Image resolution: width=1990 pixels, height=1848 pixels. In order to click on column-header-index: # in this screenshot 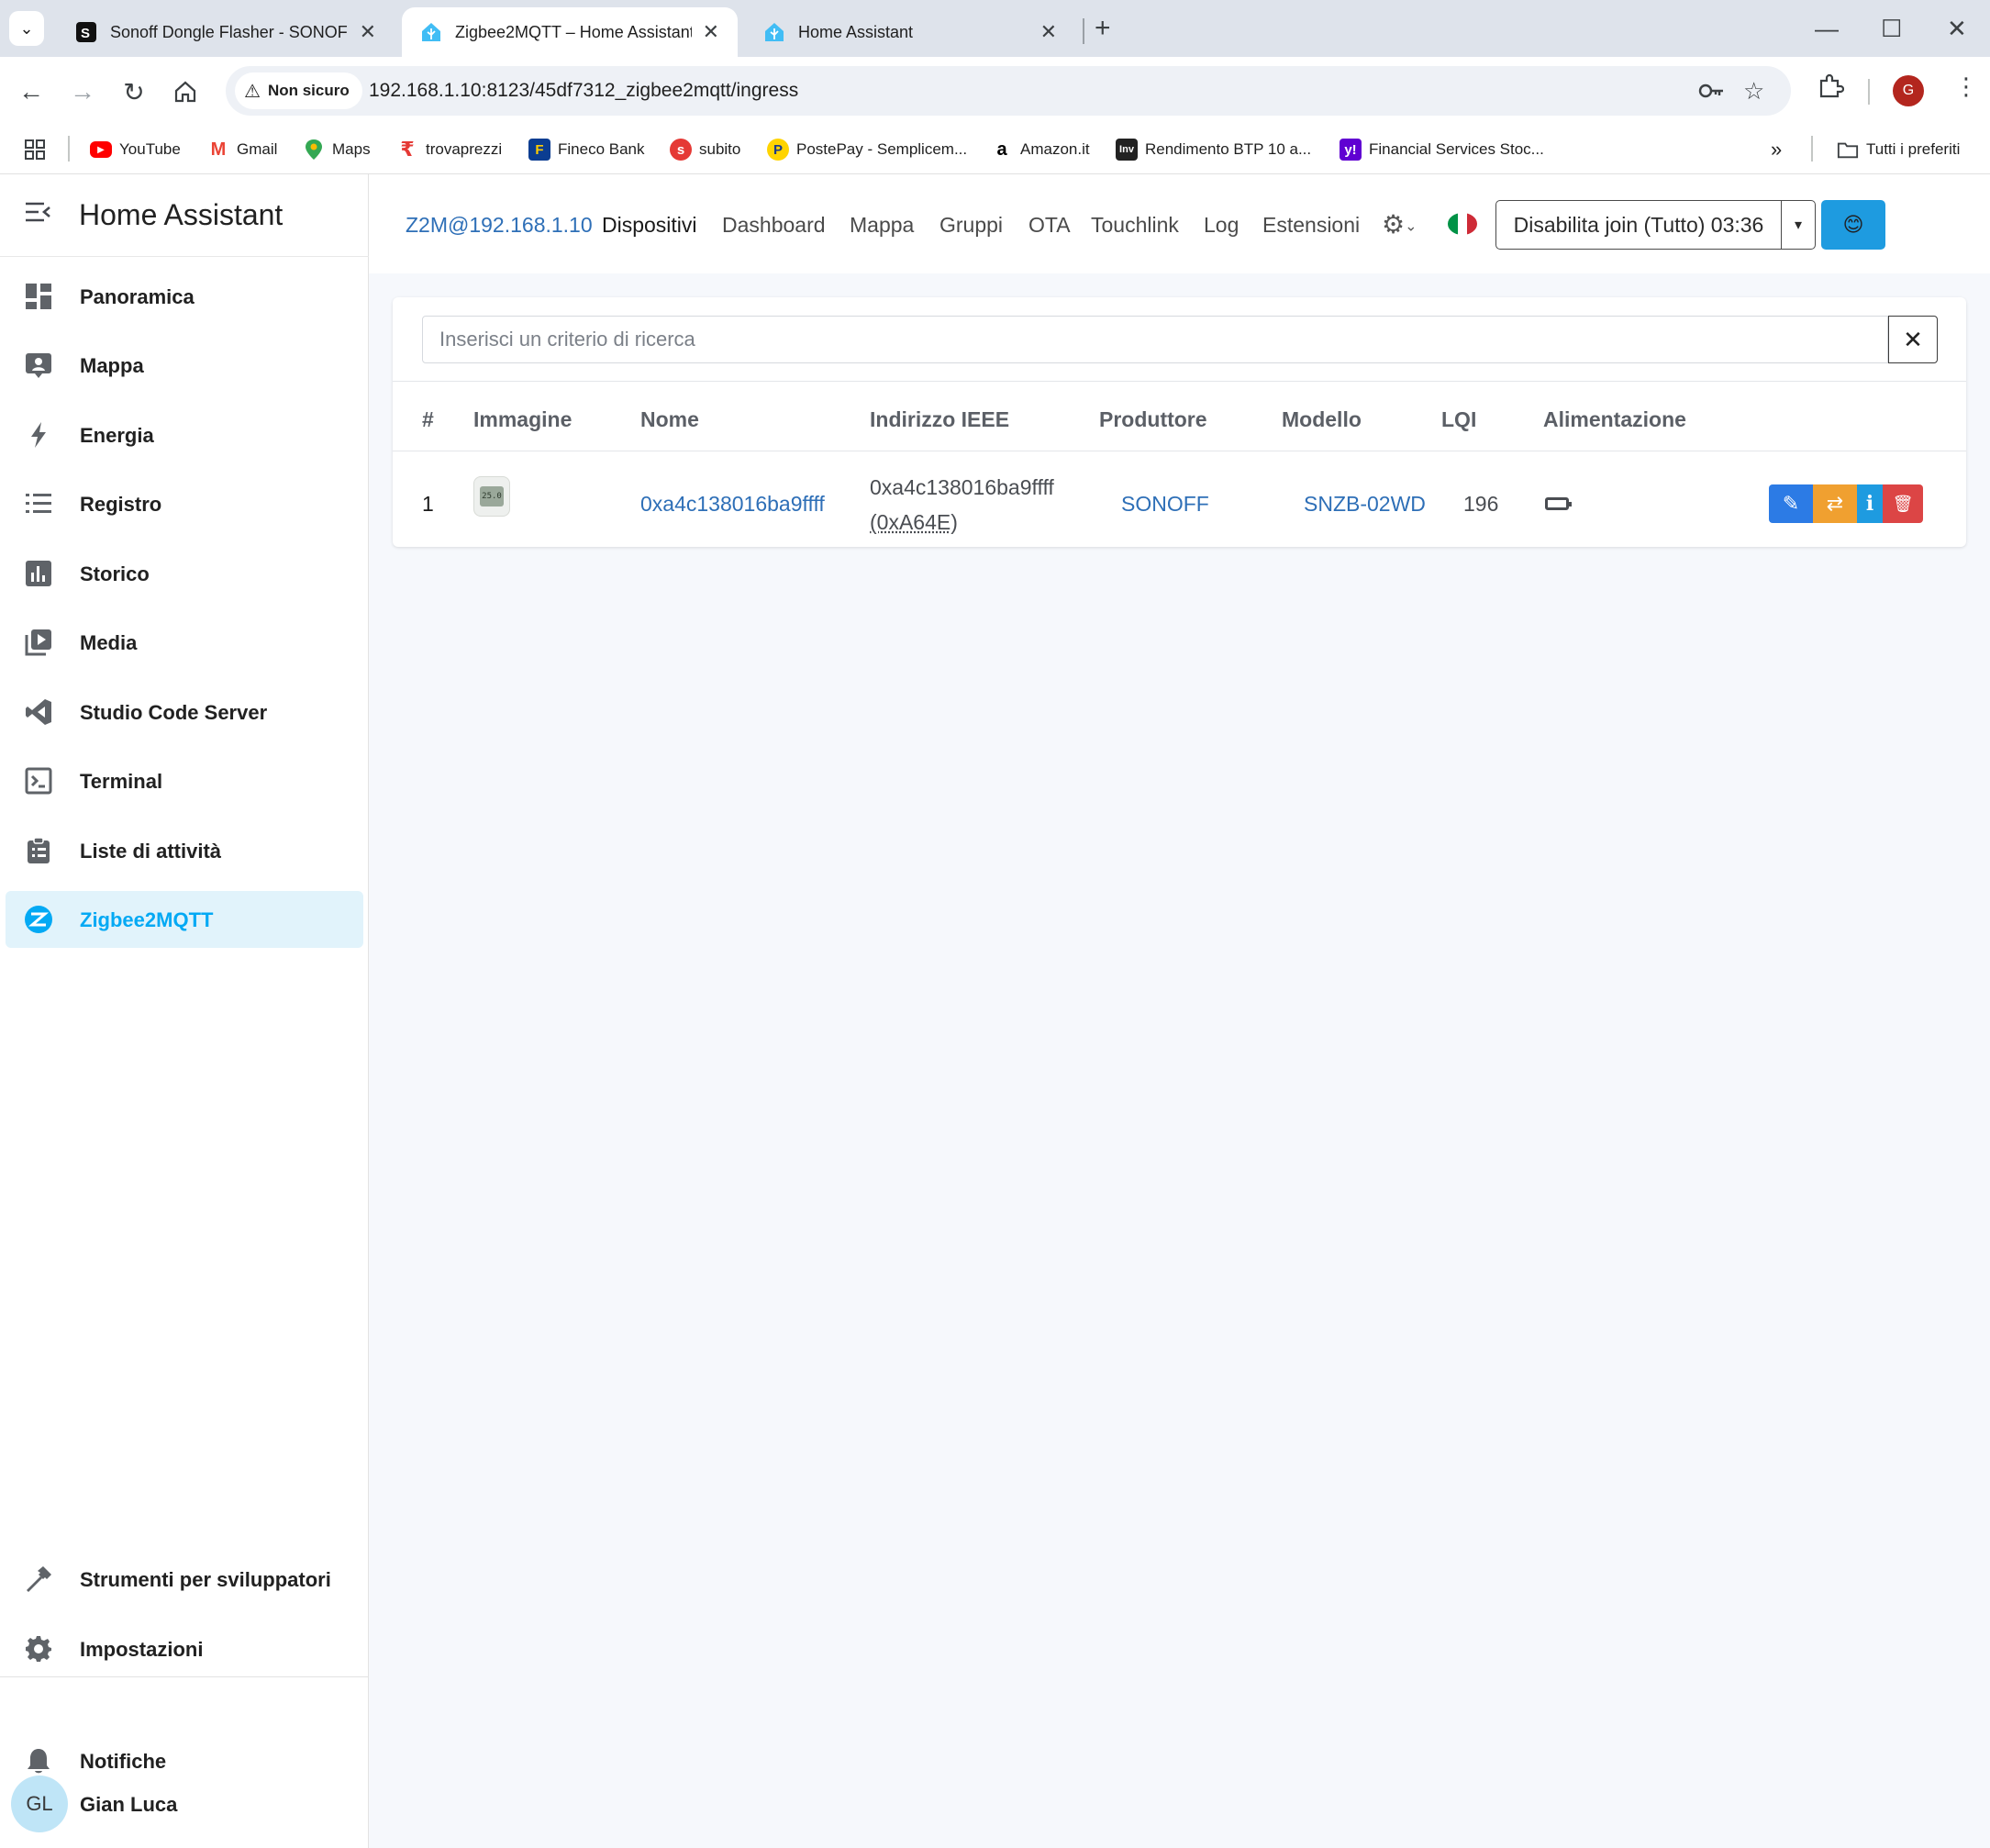, I will do `click(428, 420)`.